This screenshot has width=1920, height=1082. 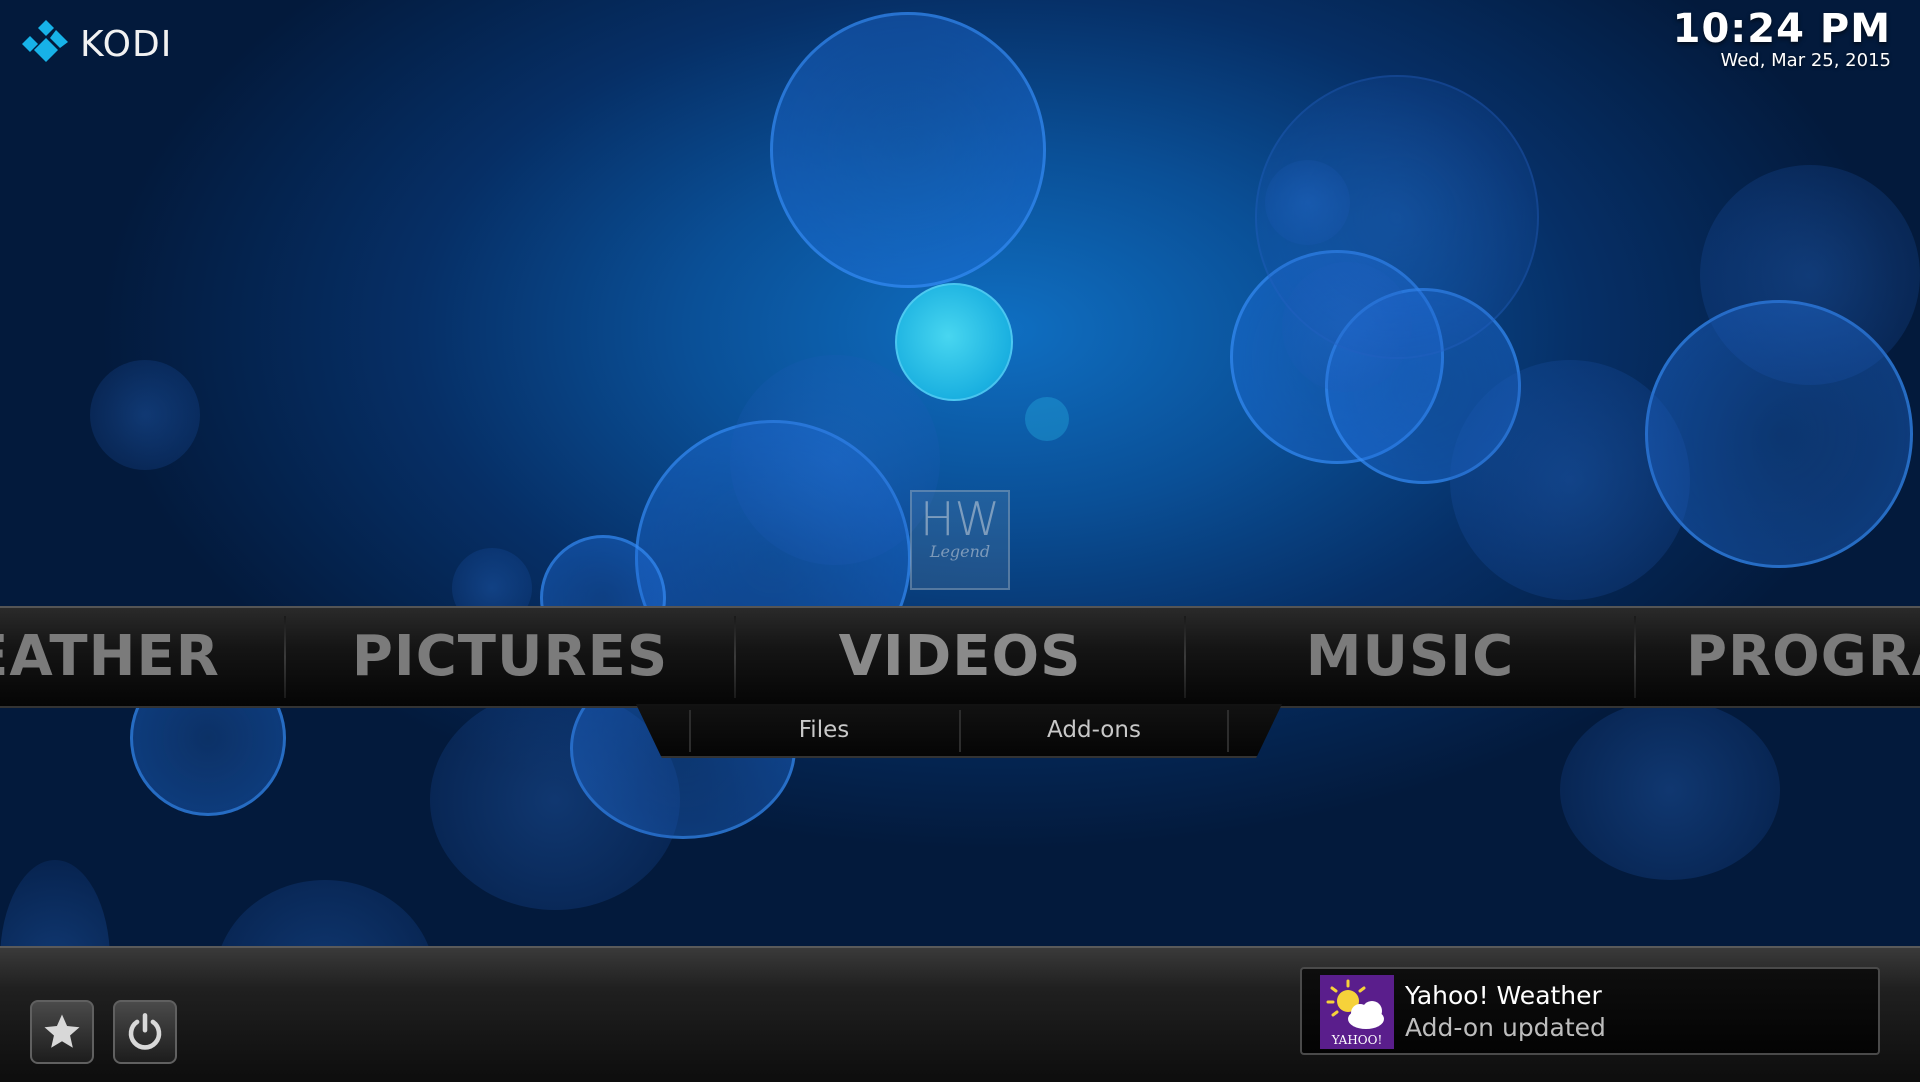 I want to click on kodi-logo: KODI, so click(x=96, y=44).